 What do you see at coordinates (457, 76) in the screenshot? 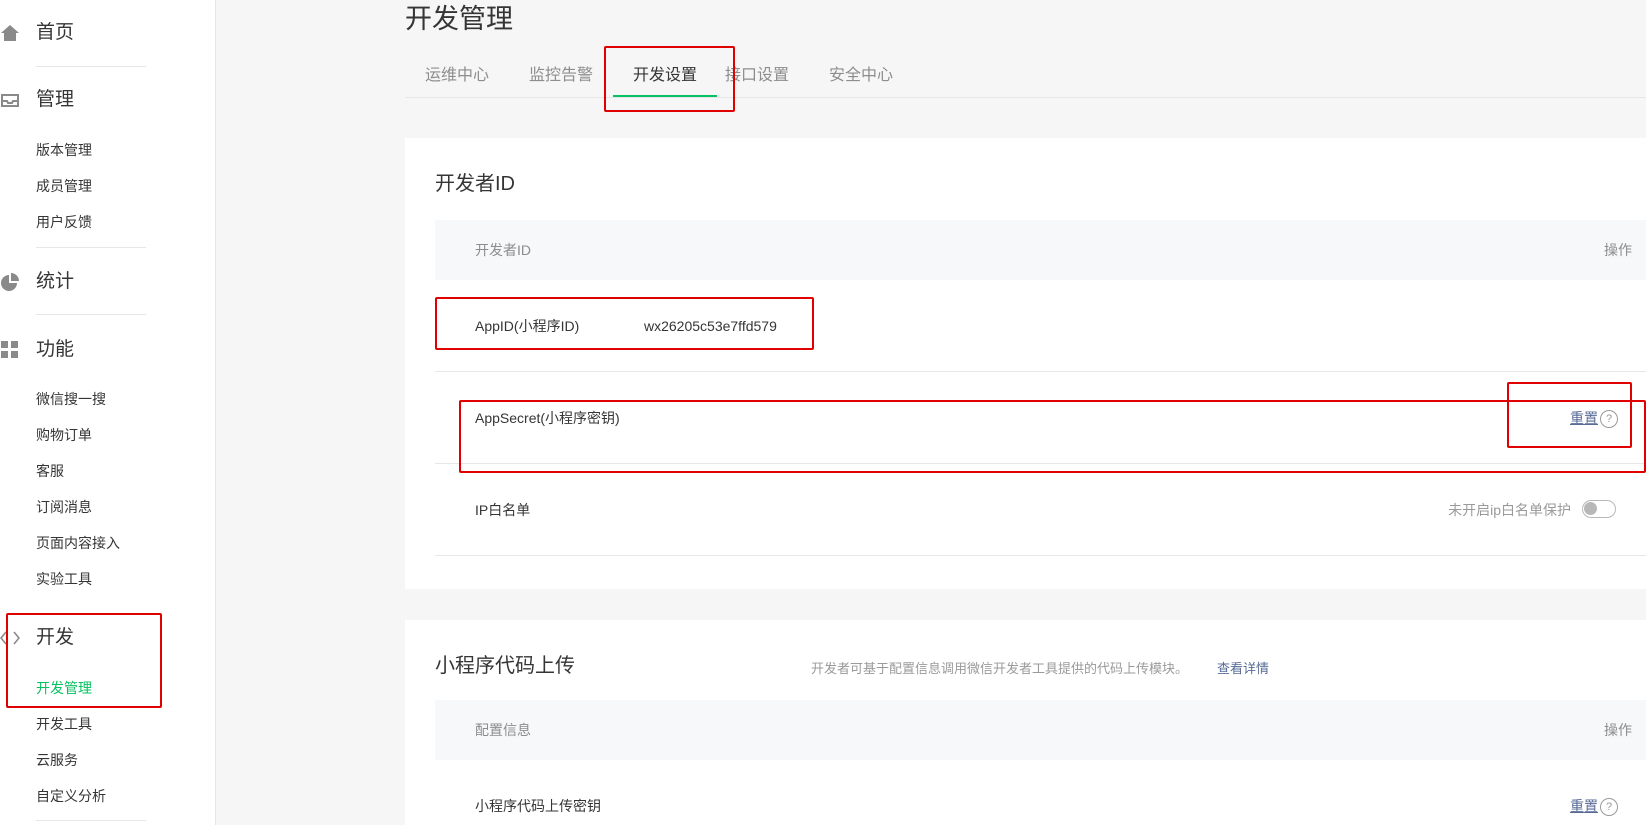
I see `tab-ops-center: 运维中心` at bounding box center [457, 76].